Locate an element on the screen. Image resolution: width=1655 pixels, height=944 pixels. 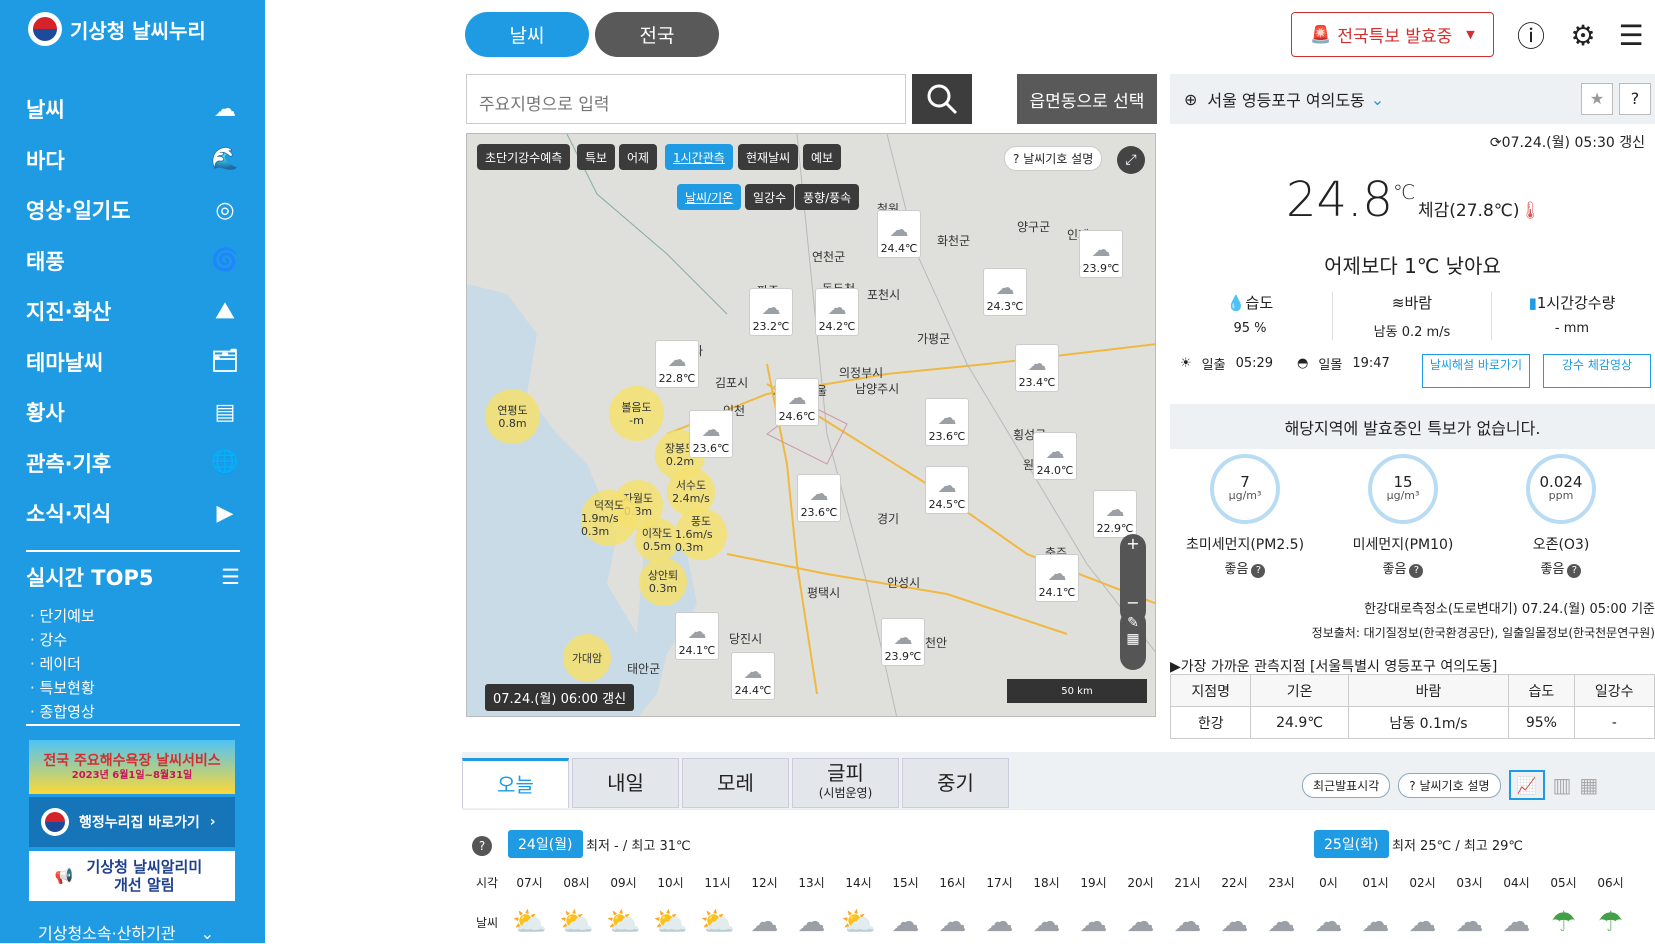
sidebar-item: 영상·일기도 ◎ is located at coordinates (133, 210).